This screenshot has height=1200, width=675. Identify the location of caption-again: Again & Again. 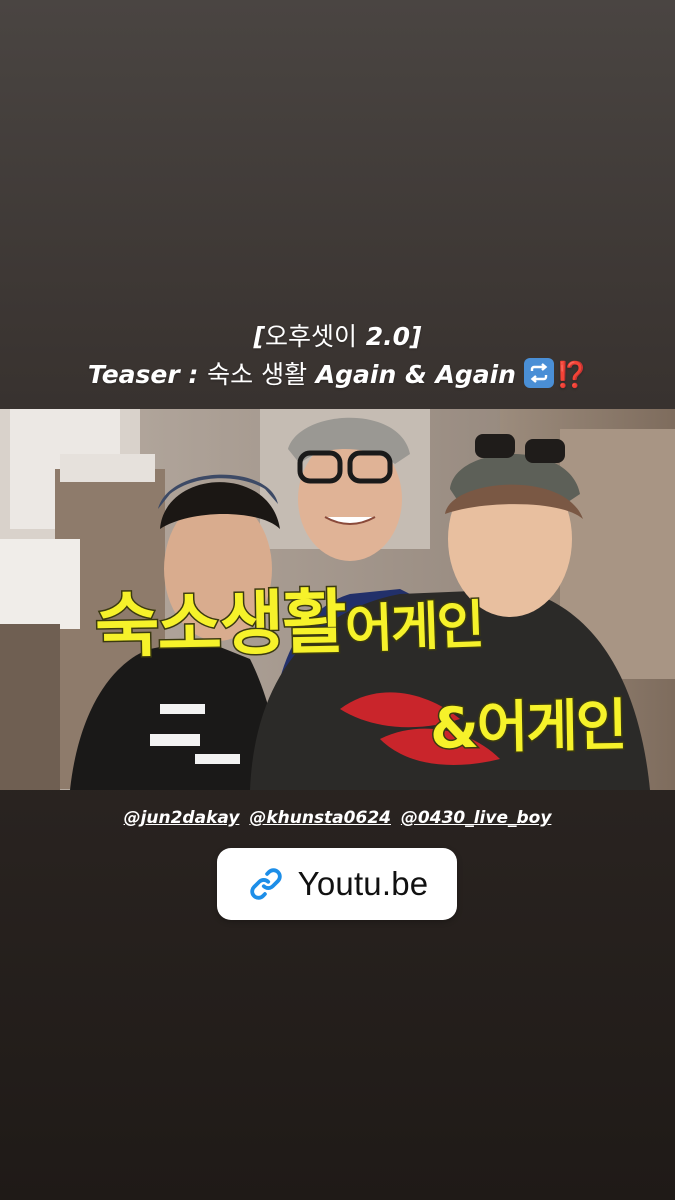
(415, 374).